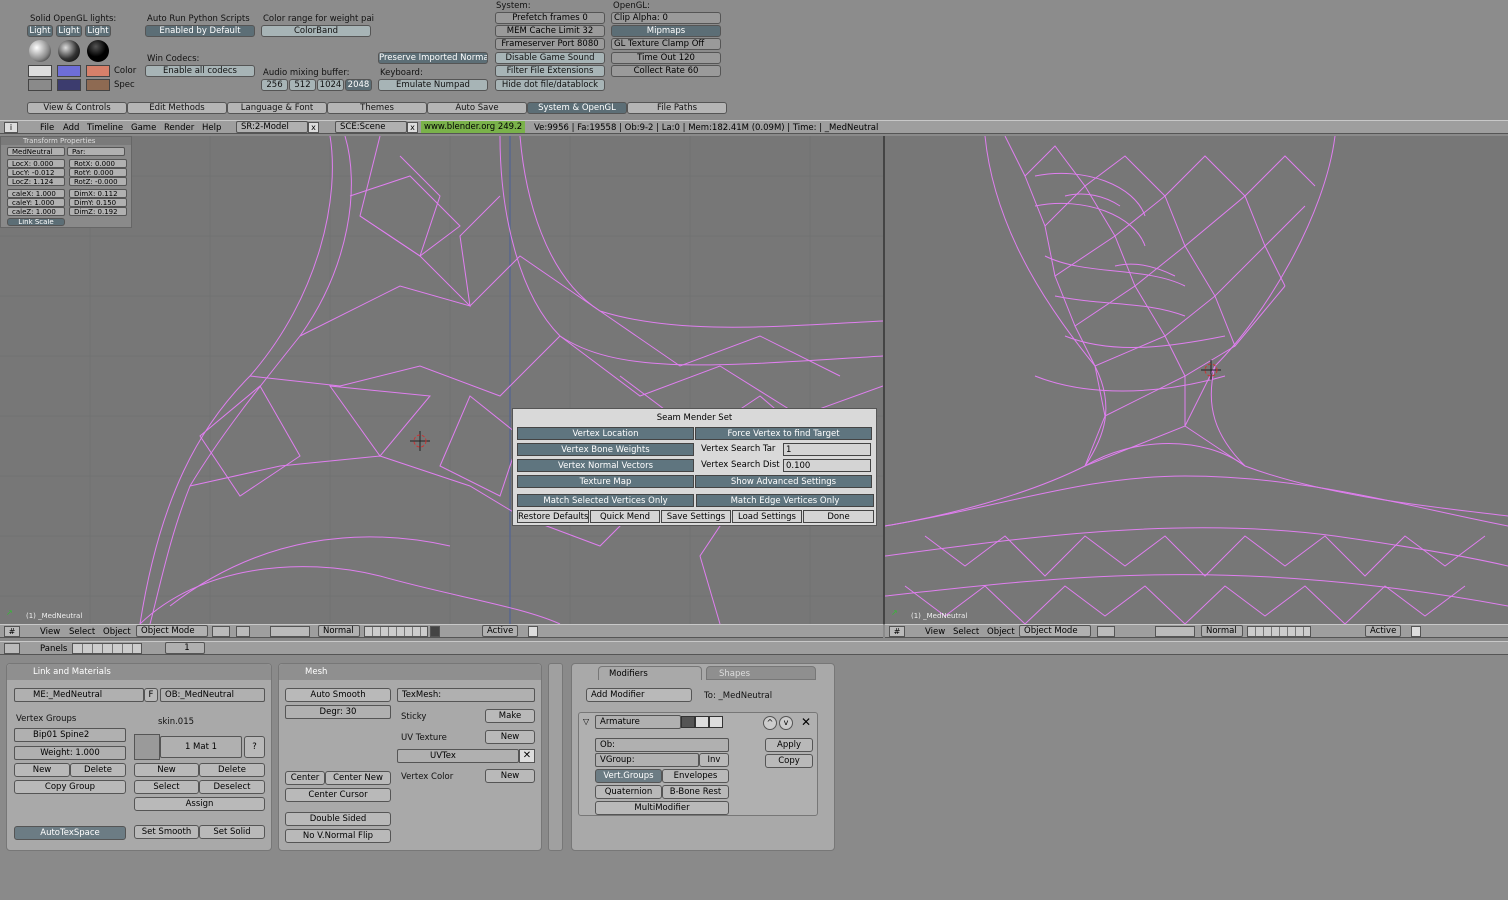 This screenshot has width=1508, height=900. Describe the element at coordinates (702, 722) in the screenshot. I see `display-toggle-icon` at that location.